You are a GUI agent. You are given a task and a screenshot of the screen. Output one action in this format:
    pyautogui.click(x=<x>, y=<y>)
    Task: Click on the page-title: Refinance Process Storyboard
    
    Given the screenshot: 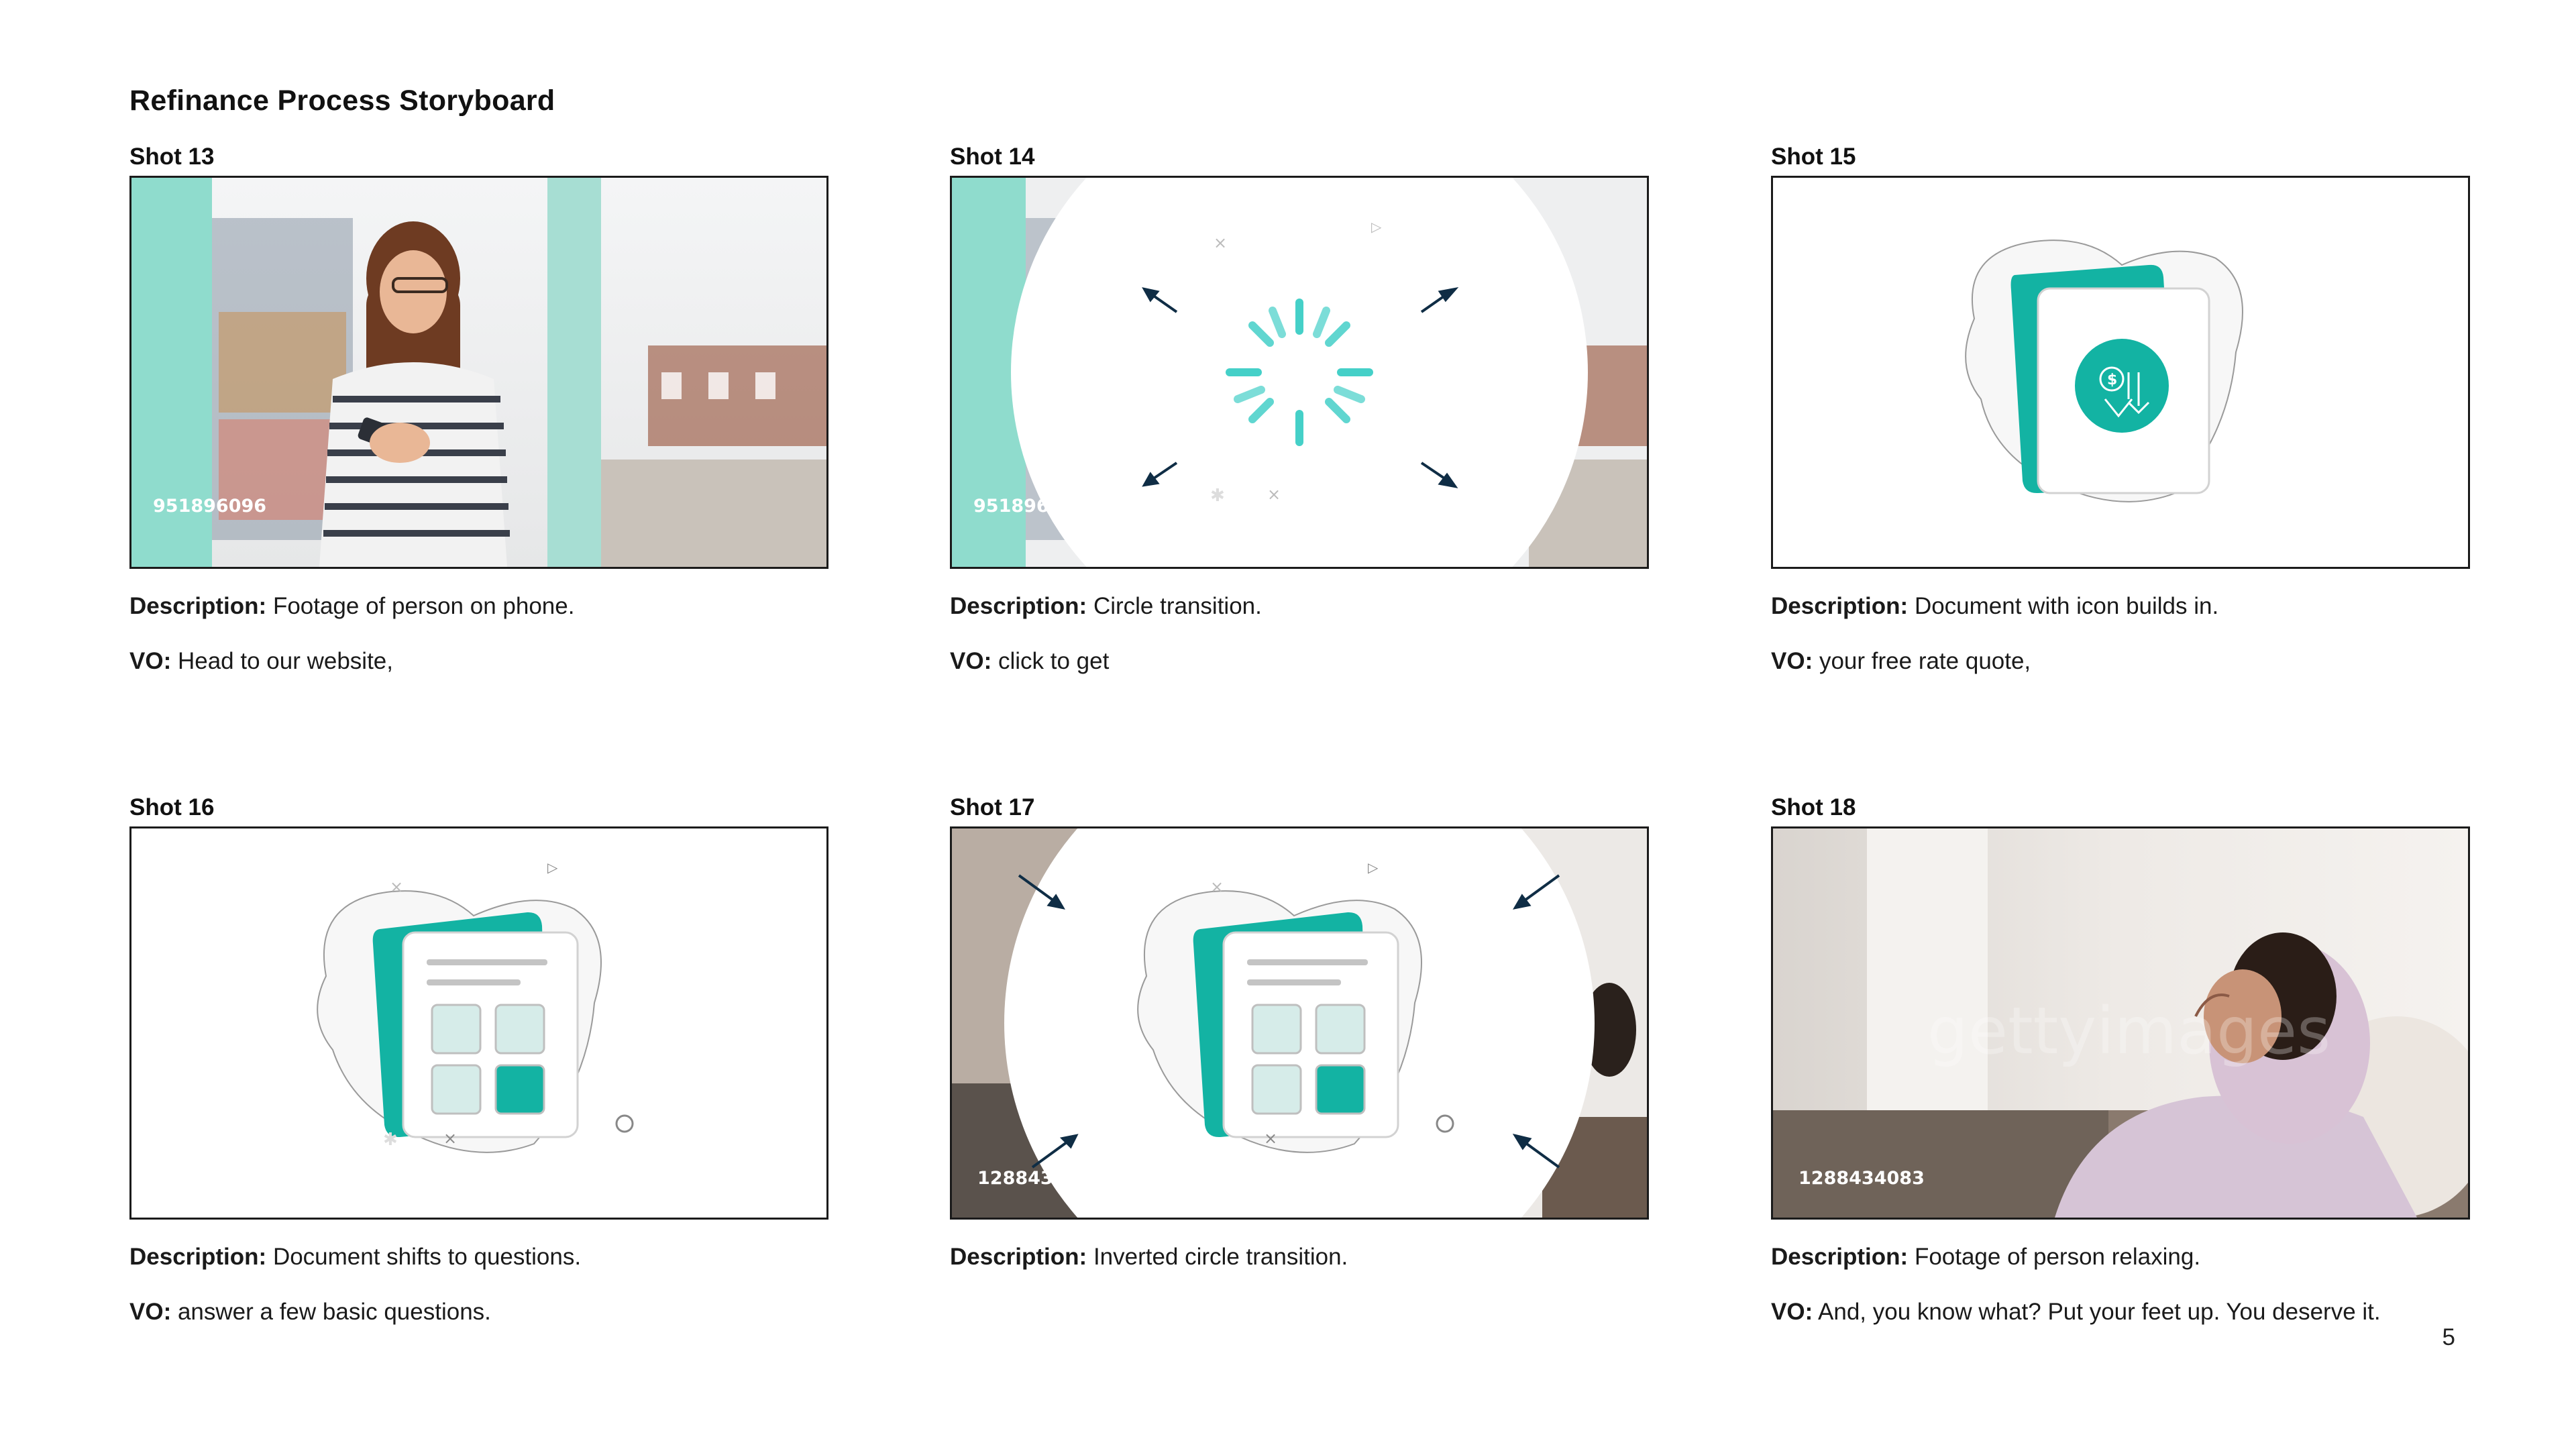 What is the action you would take?
    pyautogui.click(x=342, y=101)
    